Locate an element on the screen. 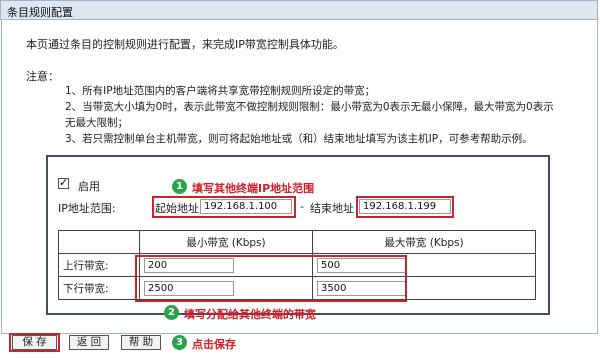  table-header-row: 最小带宽 (Kbps) 最大带宽 (Kbps) is located at coordinates (297, 242).